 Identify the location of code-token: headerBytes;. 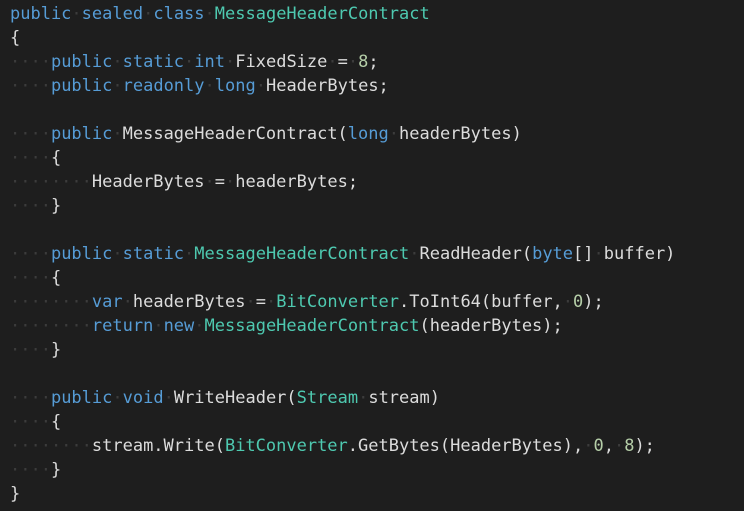
(297, 182).